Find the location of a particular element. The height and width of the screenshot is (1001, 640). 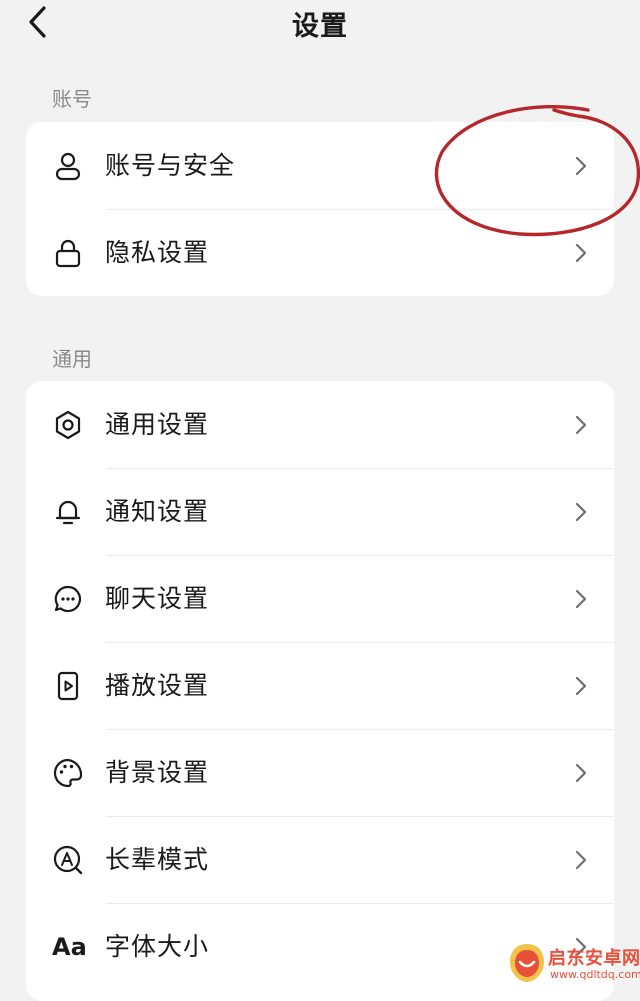

row-label: 字体大小 is located at coordinates (157, 946).